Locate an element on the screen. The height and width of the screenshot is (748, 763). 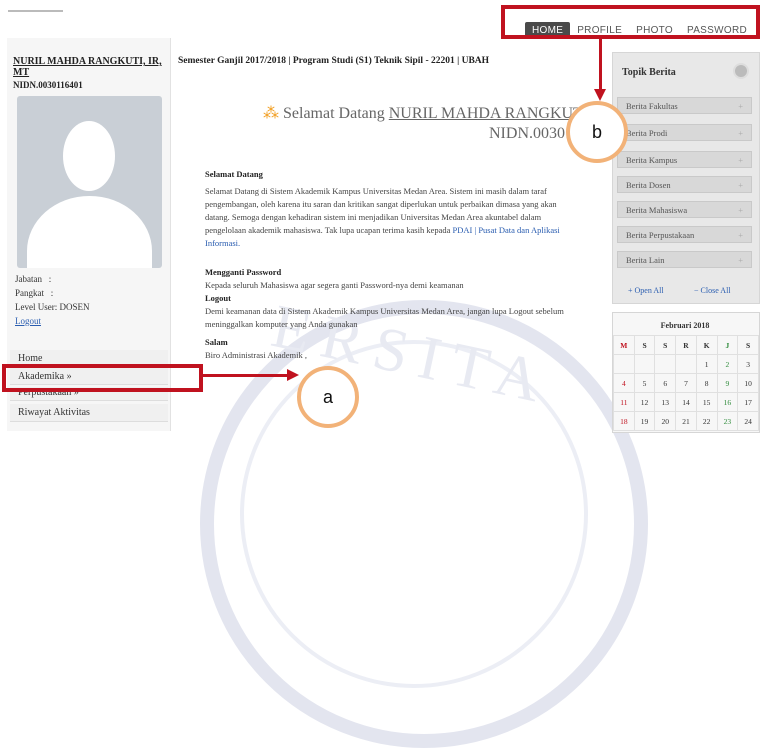
welcome-prefix: Selamat Datang is located at coordinates (334, 113).